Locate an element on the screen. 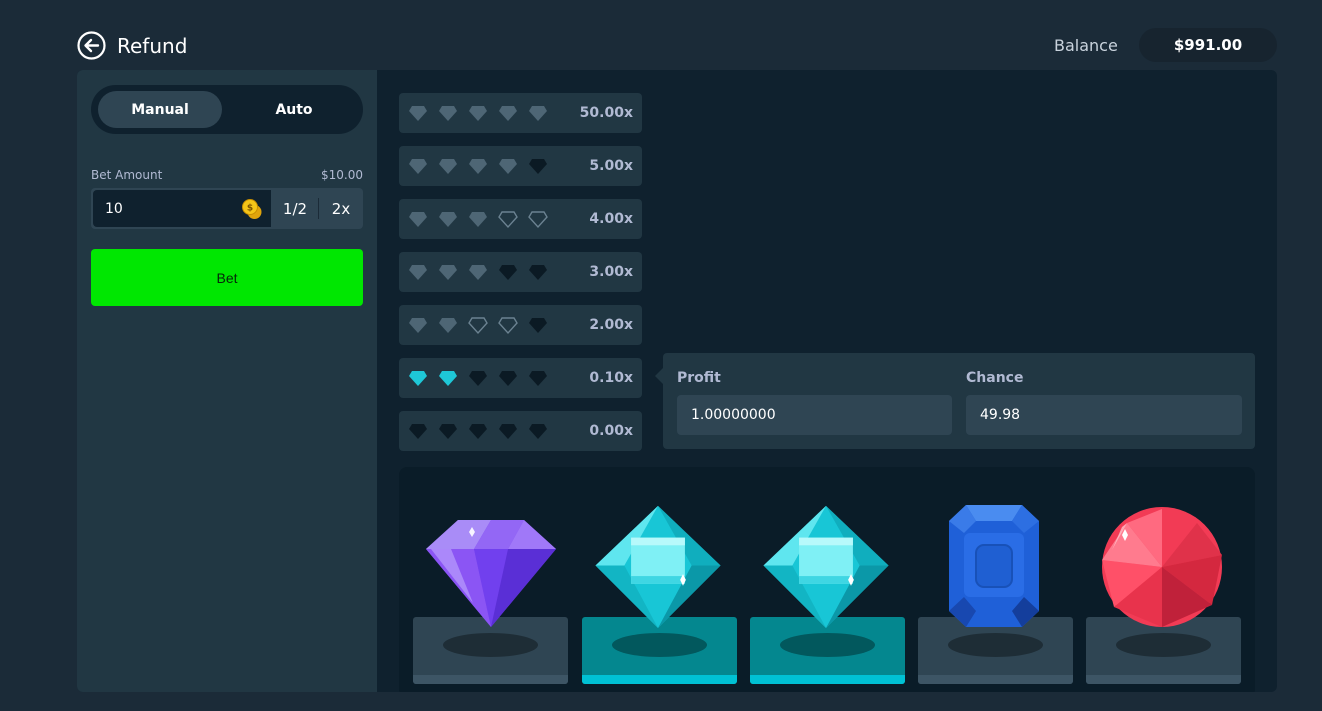 This screenshot has width=1322, height=711. panel-pointer is located at coordinates (659, 376).